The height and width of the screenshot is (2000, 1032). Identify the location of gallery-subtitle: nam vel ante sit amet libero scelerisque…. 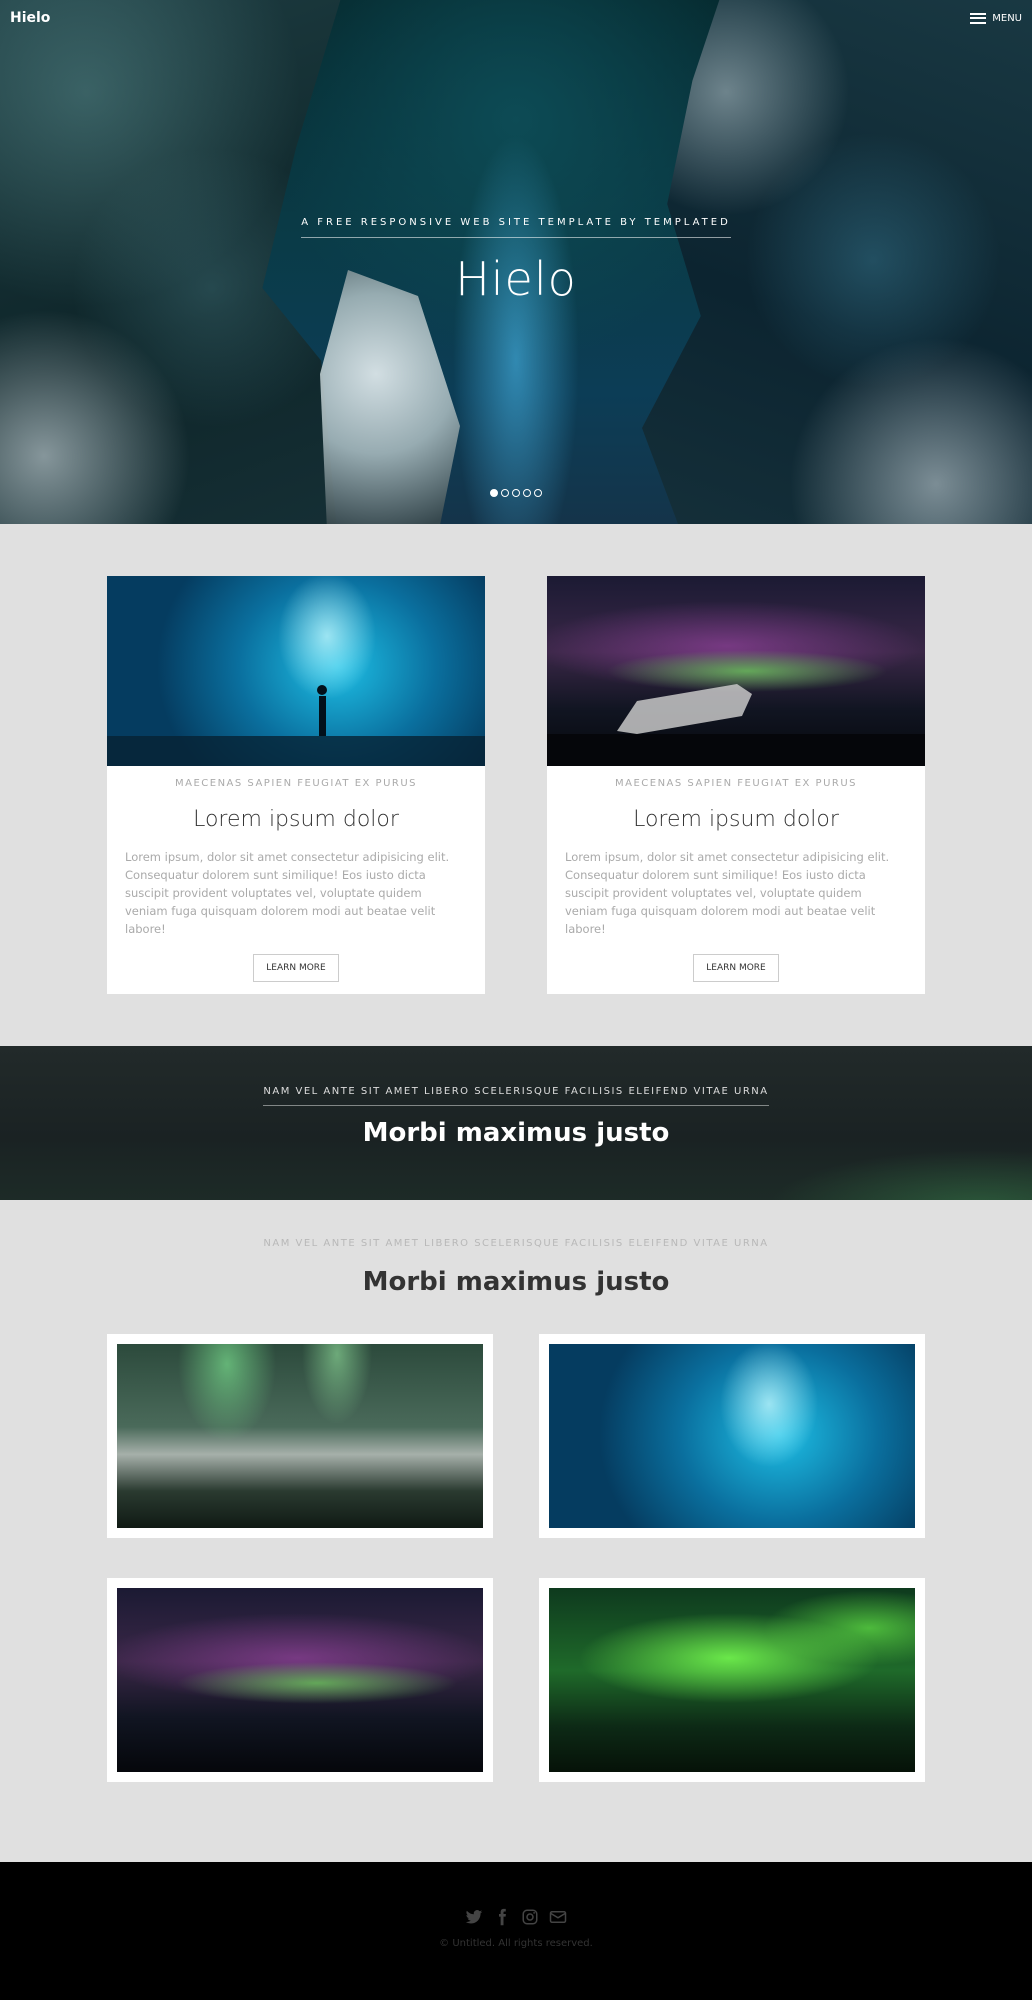
(516, 1243).